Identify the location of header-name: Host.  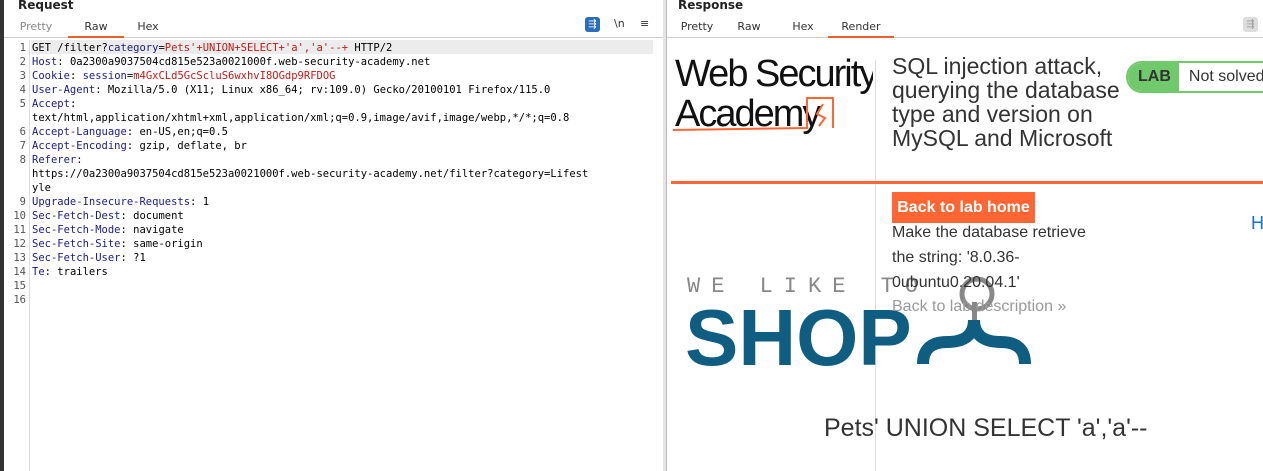
(45, 62).